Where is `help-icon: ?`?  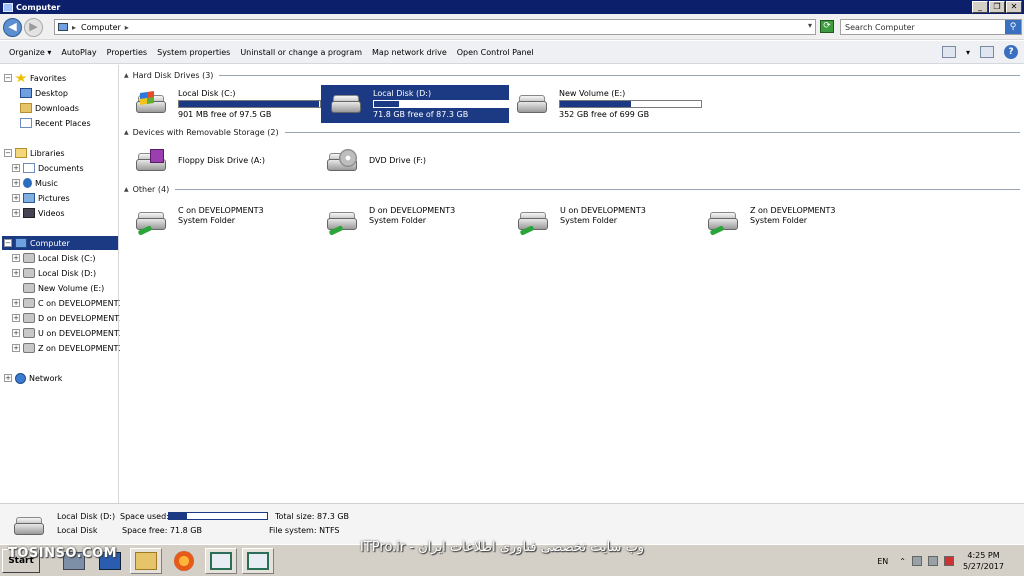 help-icon: ? is located at coordinates (1011, 52).